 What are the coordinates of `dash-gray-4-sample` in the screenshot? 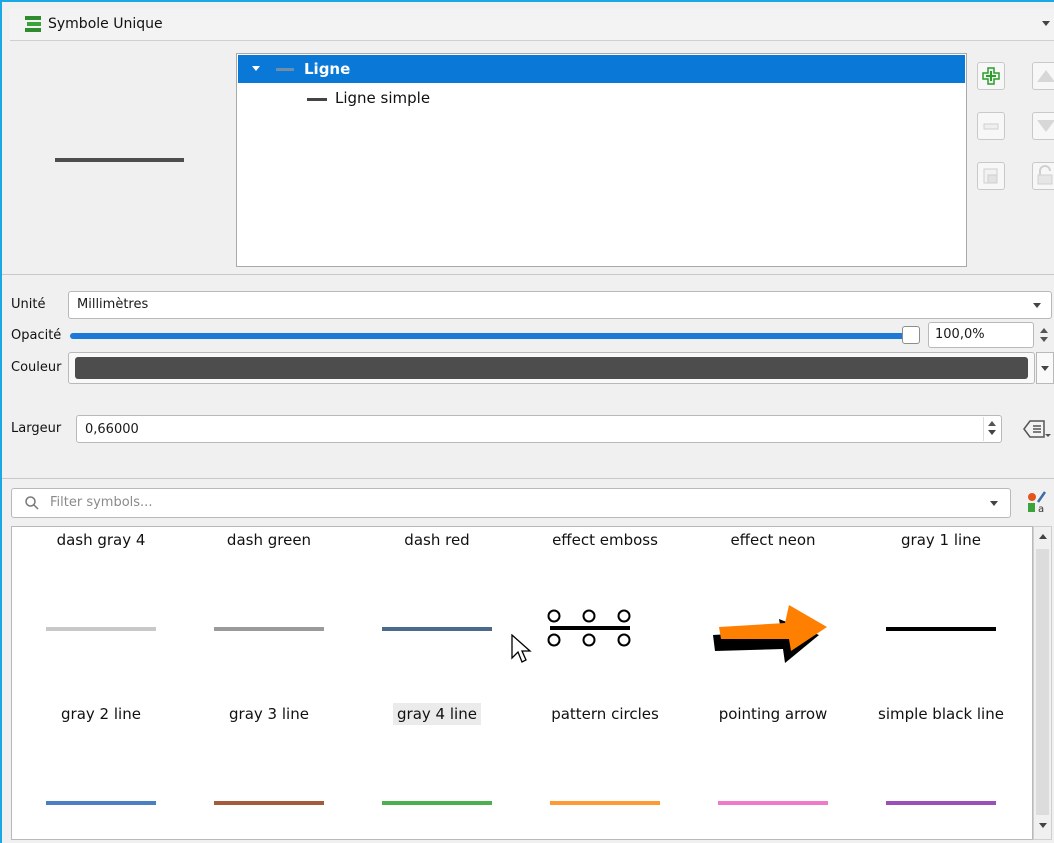 It's located at (101, 629).